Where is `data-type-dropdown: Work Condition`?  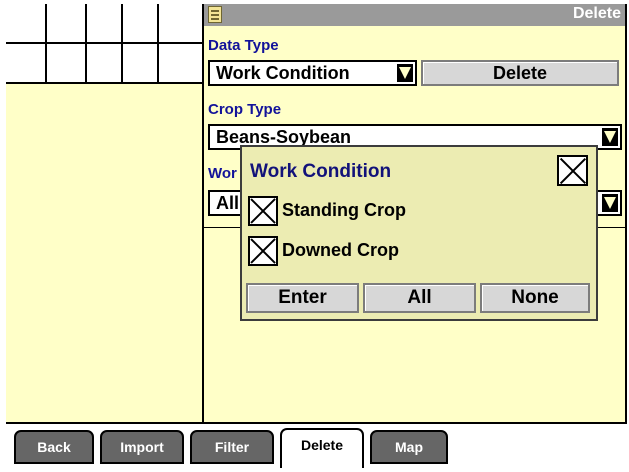 data-type-dropdown: Work Condition is located at coordinates (312, 73).